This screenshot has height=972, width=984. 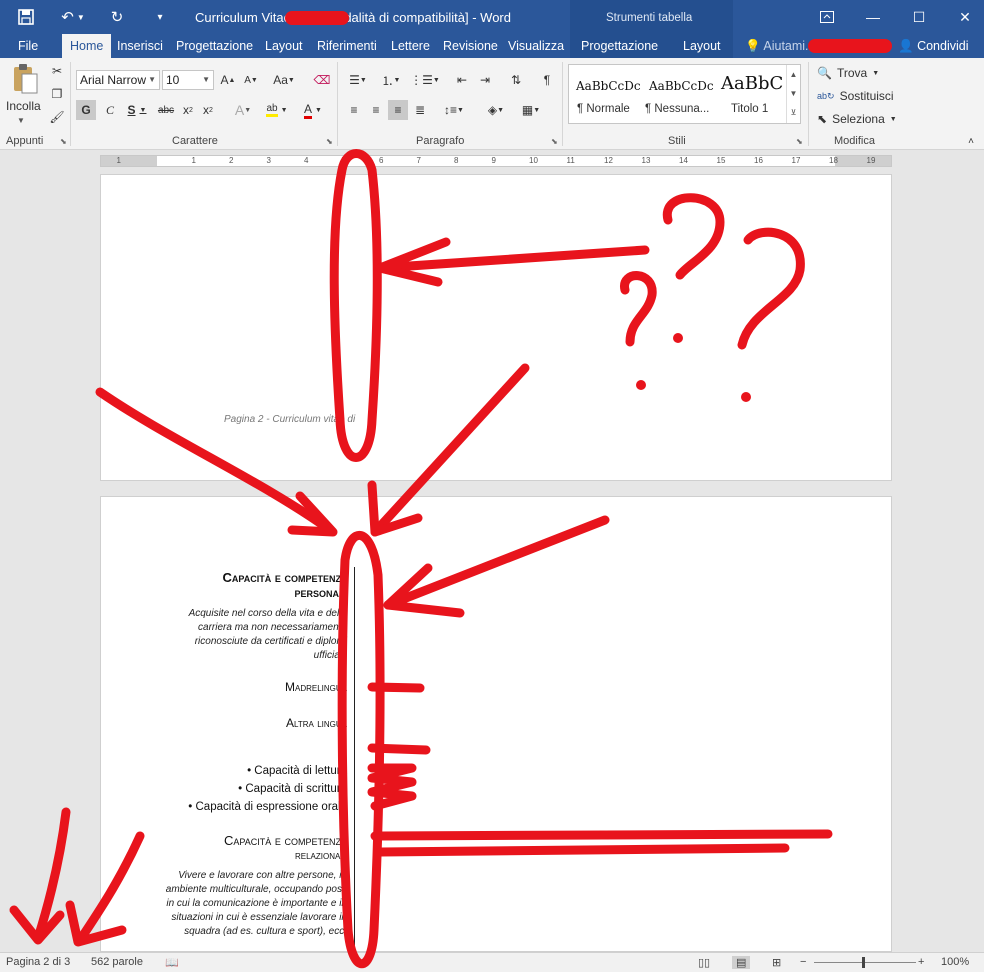 What do you see at coordinates (955, 962) in the screenshot?
I see `zoom-level: 100%` at bounding box center [955, 962].